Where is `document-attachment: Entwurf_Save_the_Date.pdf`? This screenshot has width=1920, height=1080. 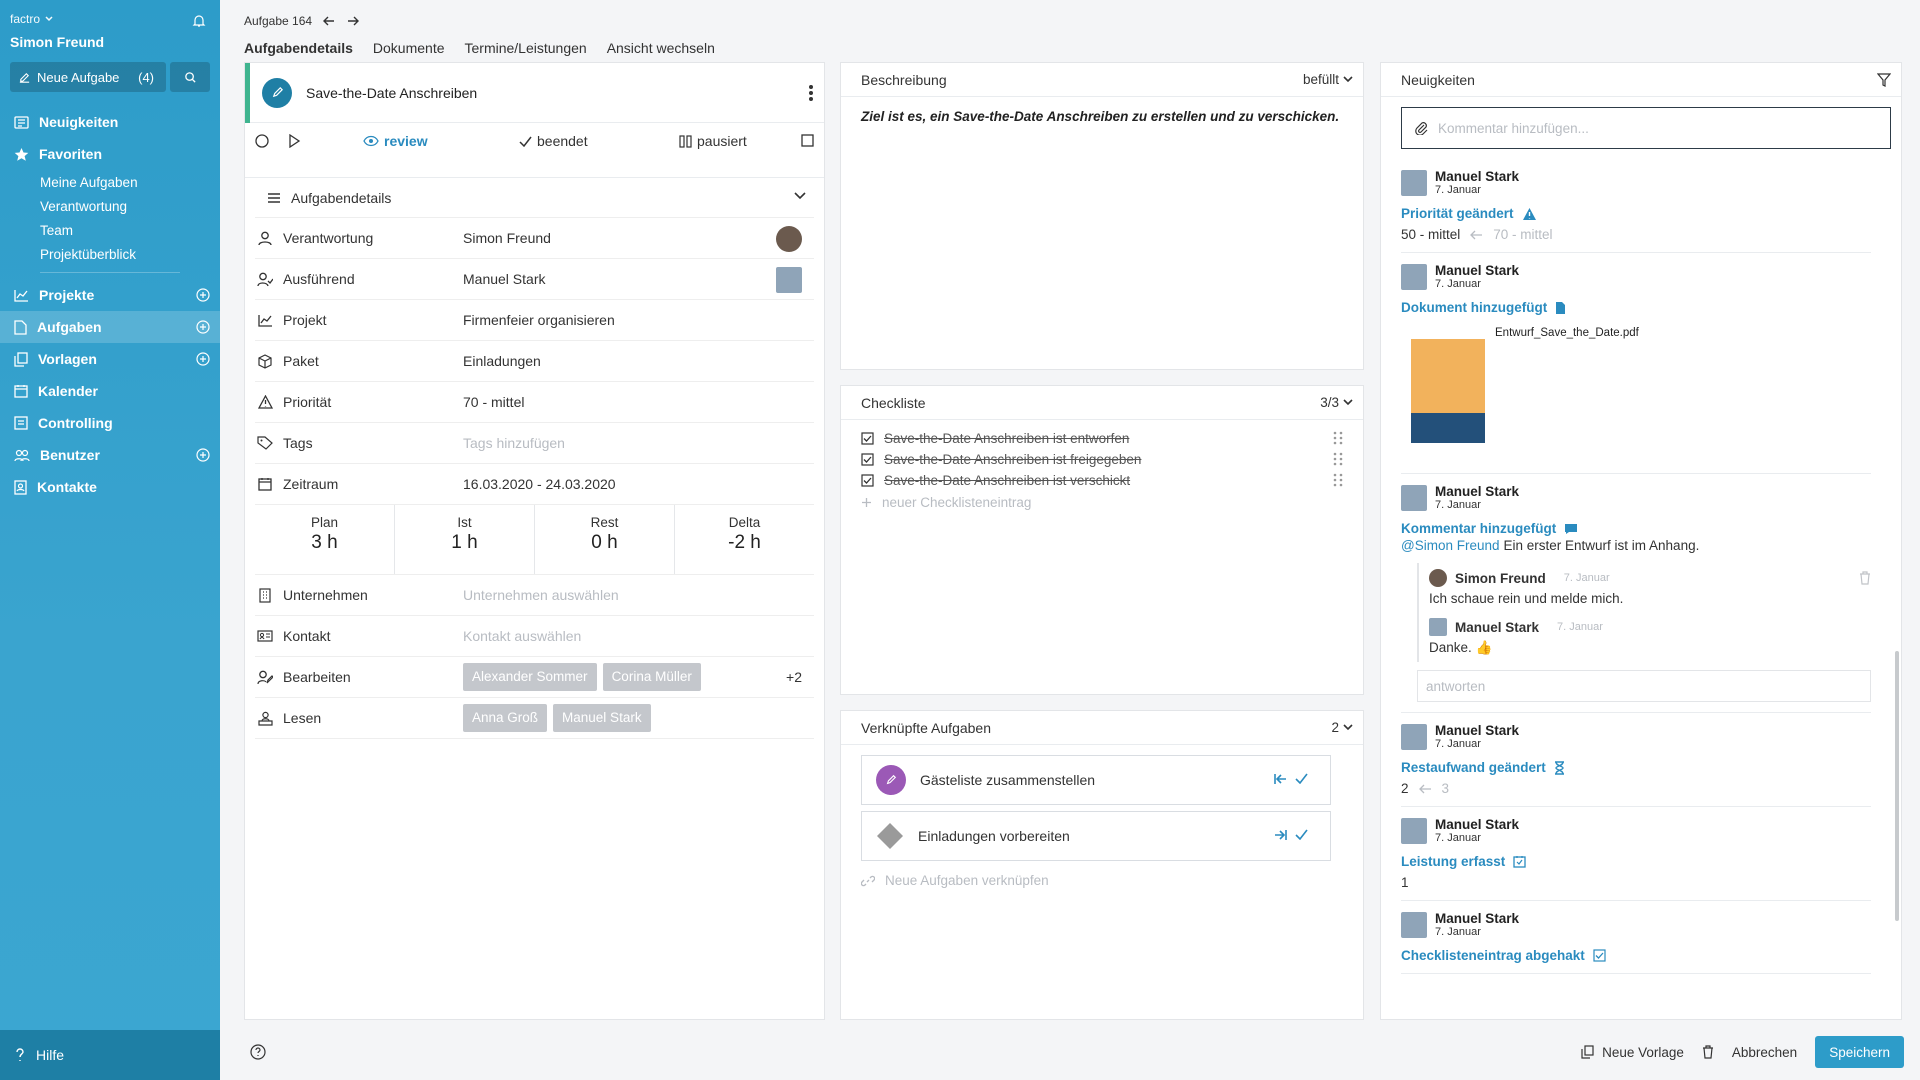 document-attachment: Entwurf_Save_the_Date.pdf is located at coordinates (1636, 385).